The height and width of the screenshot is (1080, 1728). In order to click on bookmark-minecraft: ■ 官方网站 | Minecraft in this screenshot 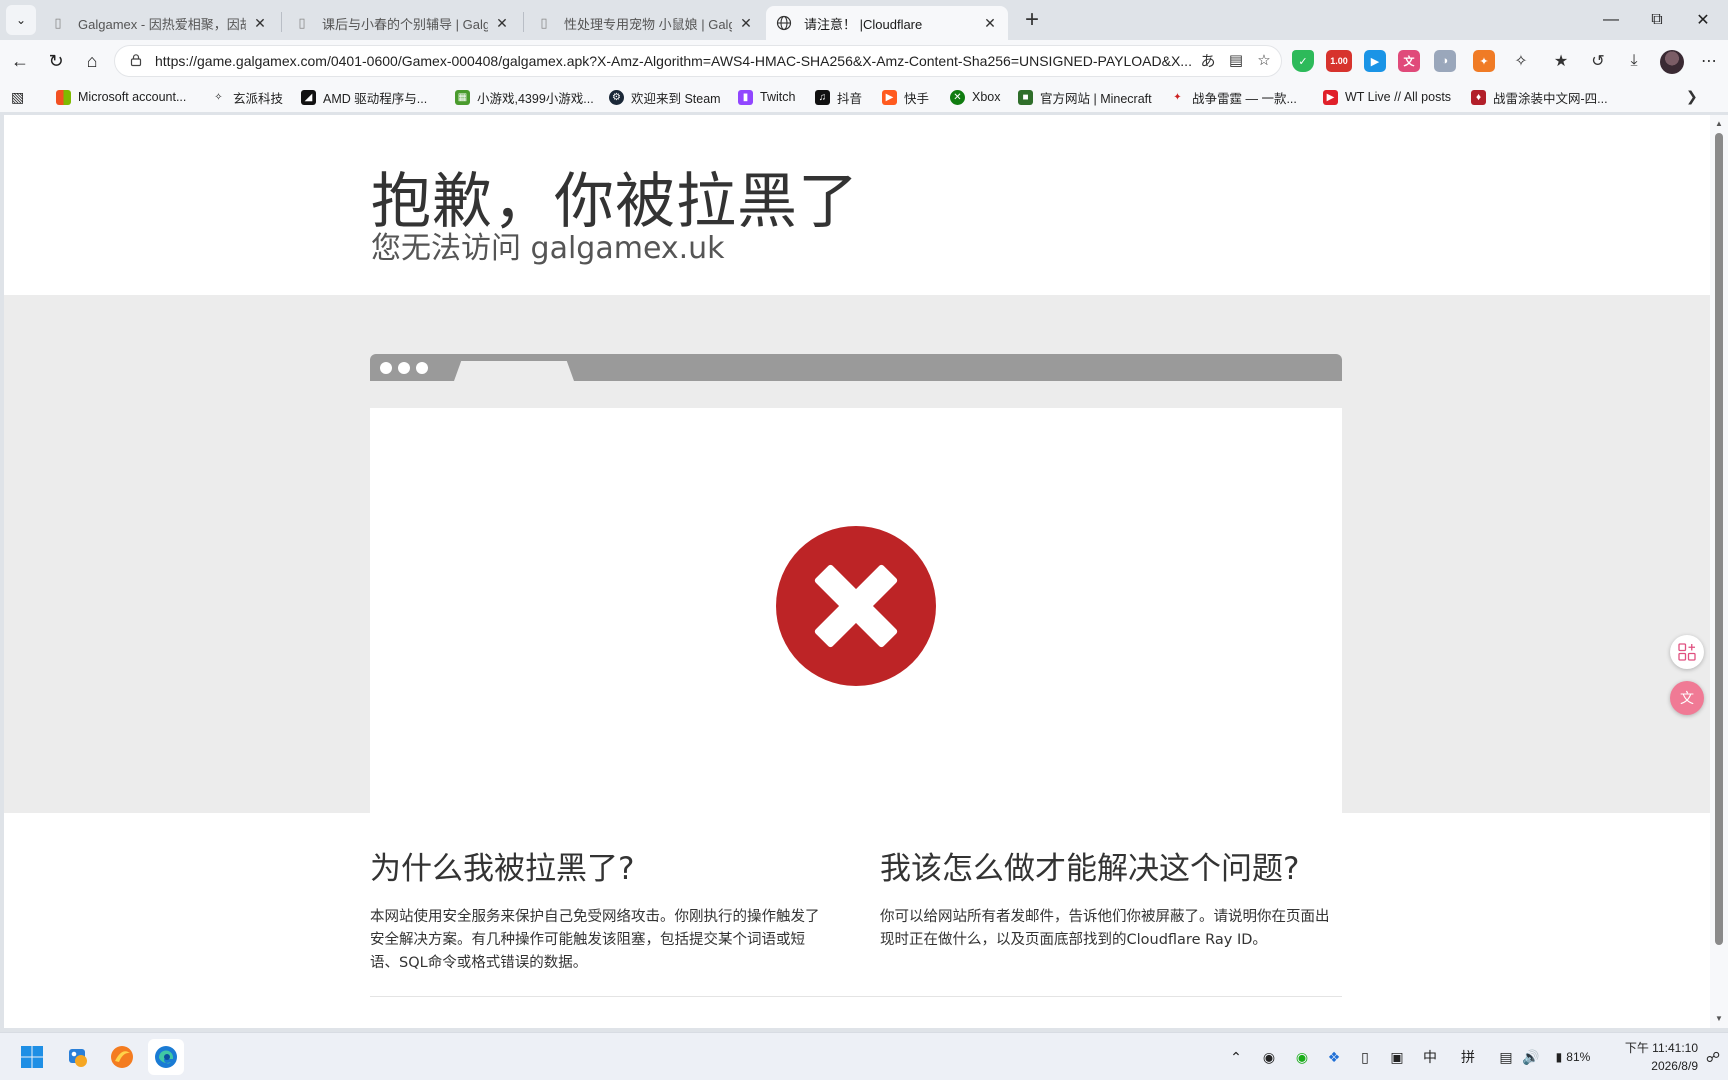, I will do `click(1085, 97)`.